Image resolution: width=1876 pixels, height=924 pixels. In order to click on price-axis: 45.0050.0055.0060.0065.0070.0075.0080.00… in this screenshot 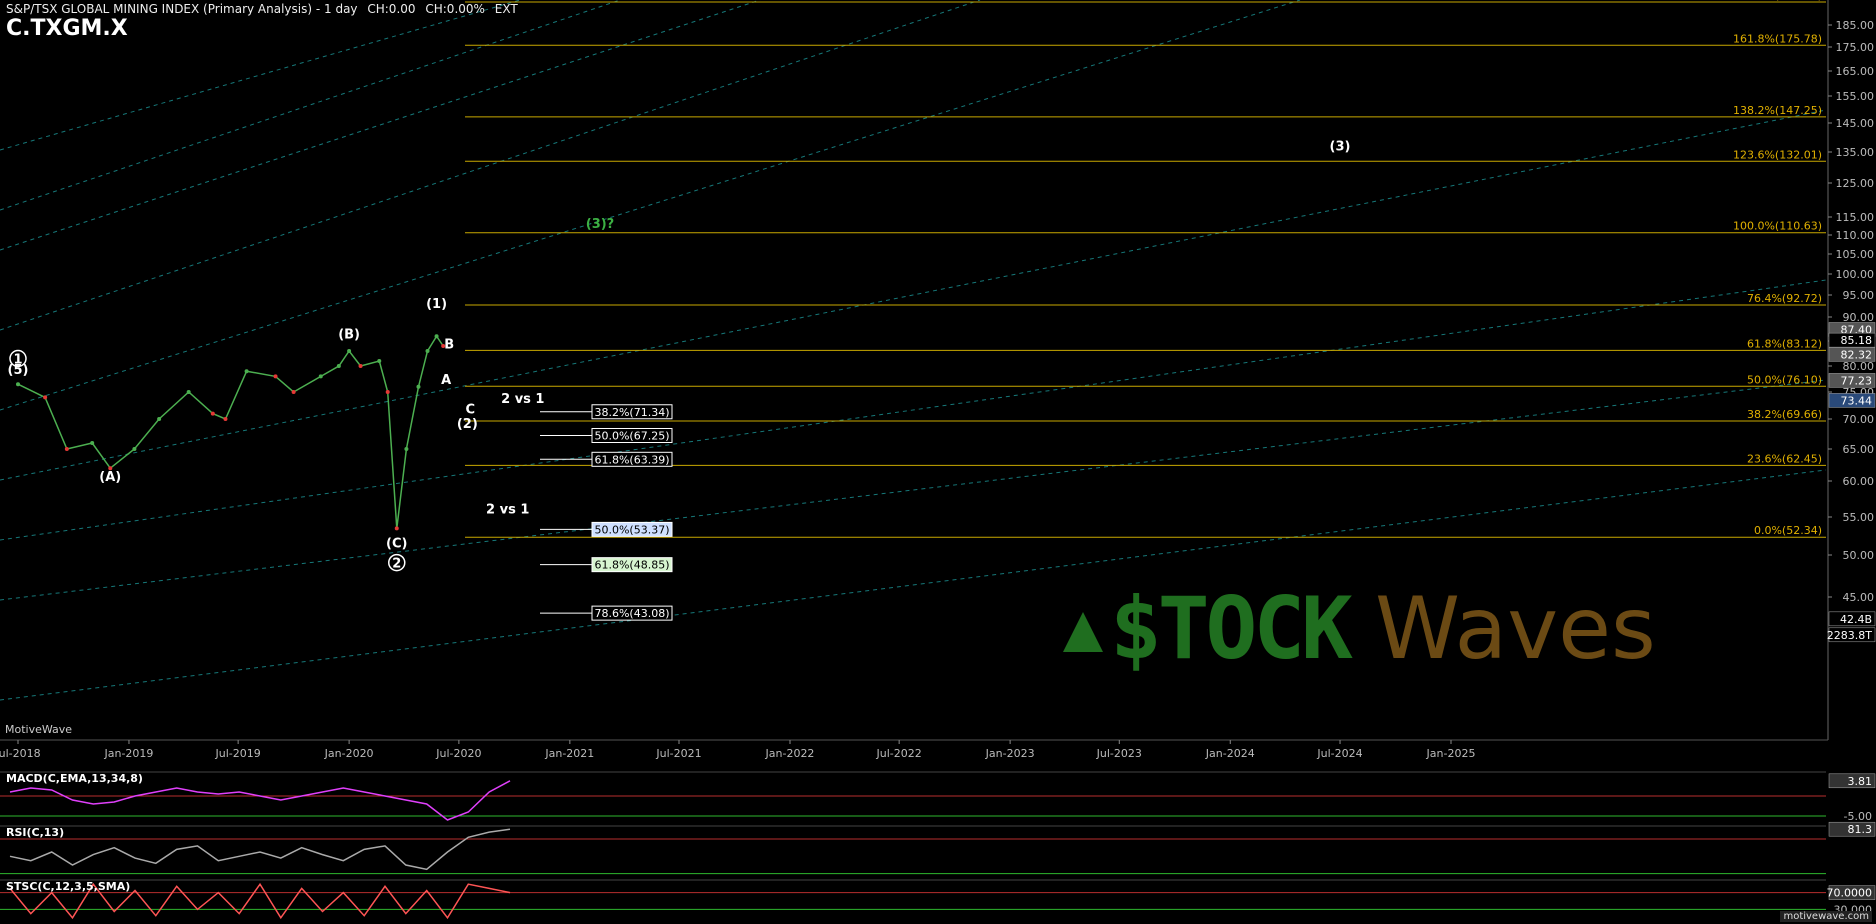, I will do `click(1851, 370)`.